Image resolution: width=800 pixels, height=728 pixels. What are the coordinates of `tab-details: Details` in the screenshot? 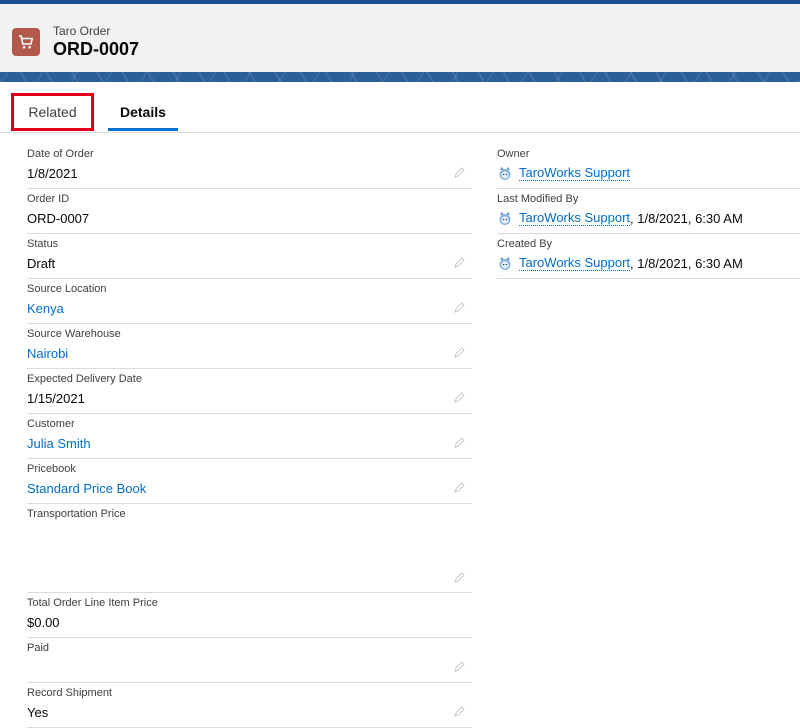 It's located at (143, 112).